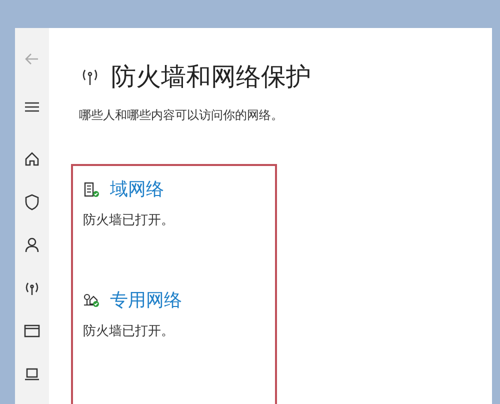  I want to click on network-link: 域网络, so click(123, 189).